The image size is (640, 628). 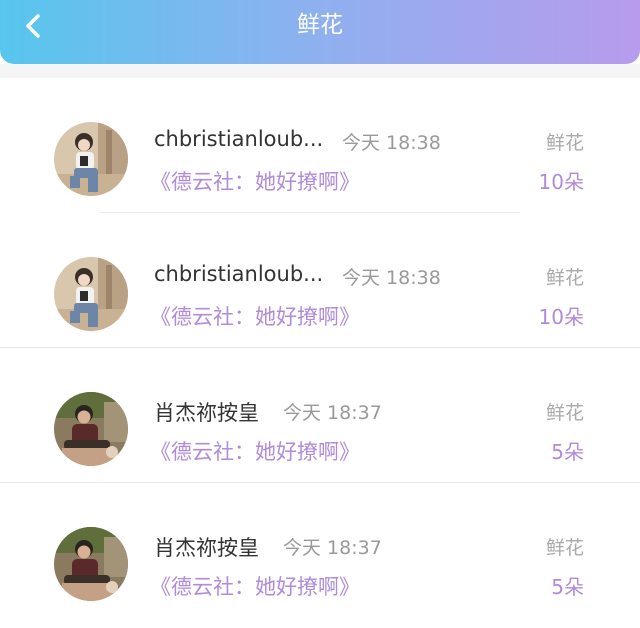 I want to click on header-spacer, so click(x=320, y=71).